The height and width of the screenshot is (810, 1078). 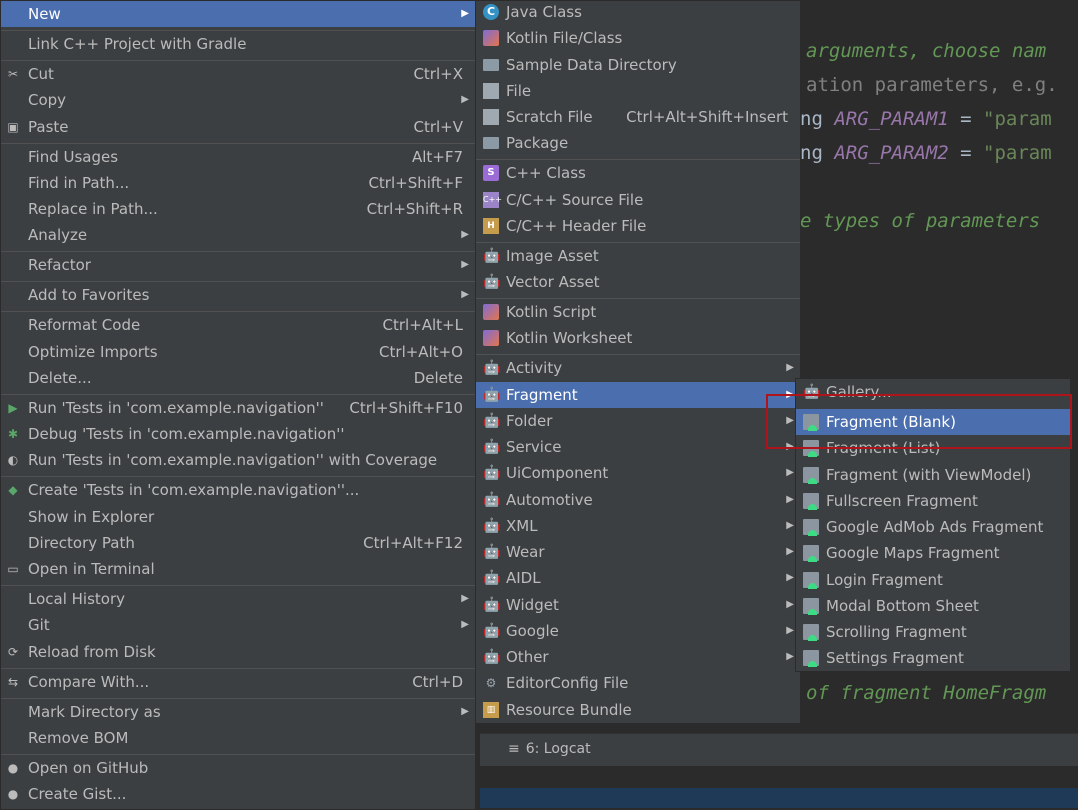 What do you see at coordinates (638, 395) in the screenshot?
I see `new-item-fragment: 🤖 Fragment ▶` at bounding box center [638, 395].